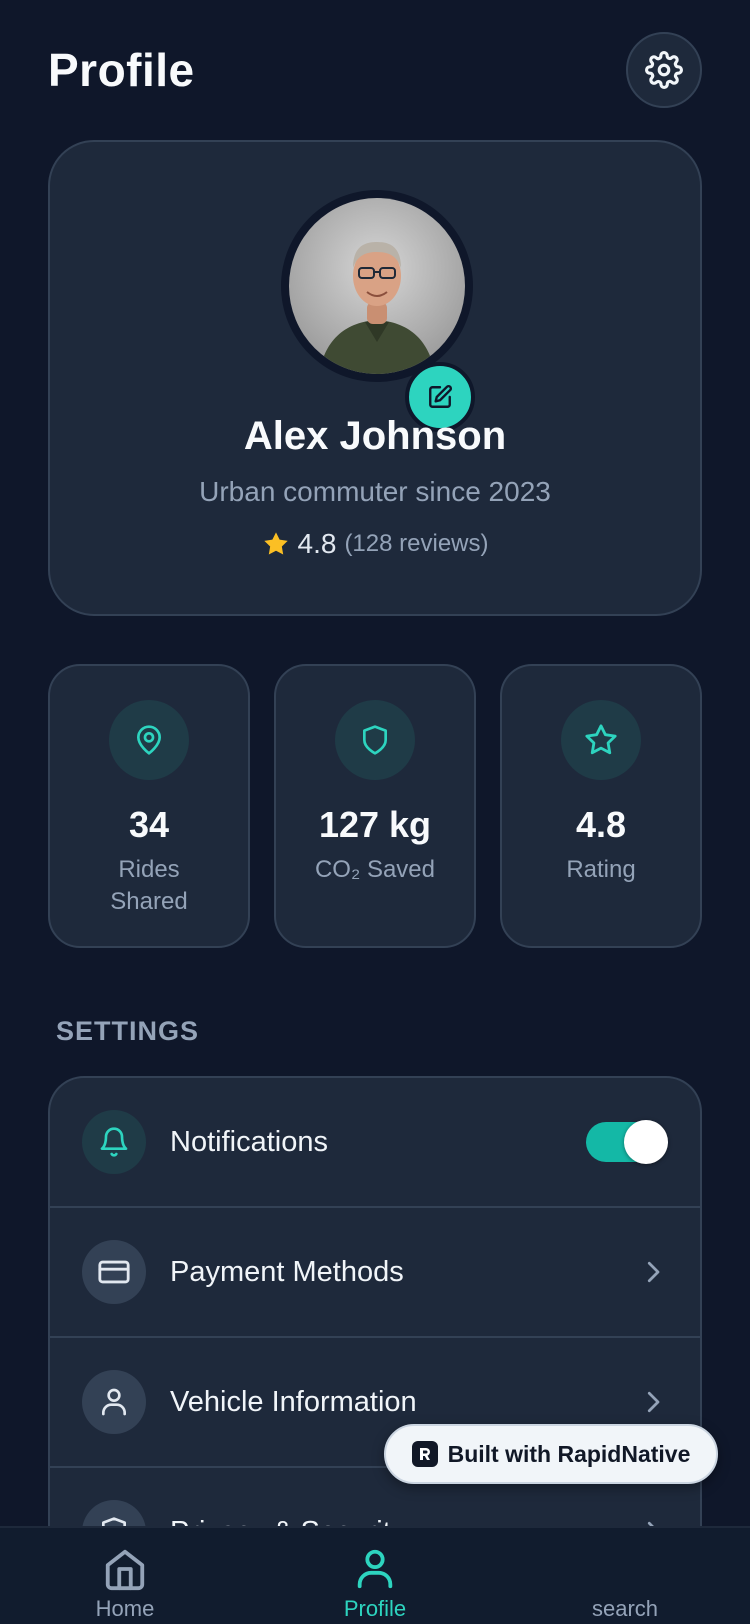 This screenshot has width=750, height=1624. I want to click on avatar-container, so click(378, 311).